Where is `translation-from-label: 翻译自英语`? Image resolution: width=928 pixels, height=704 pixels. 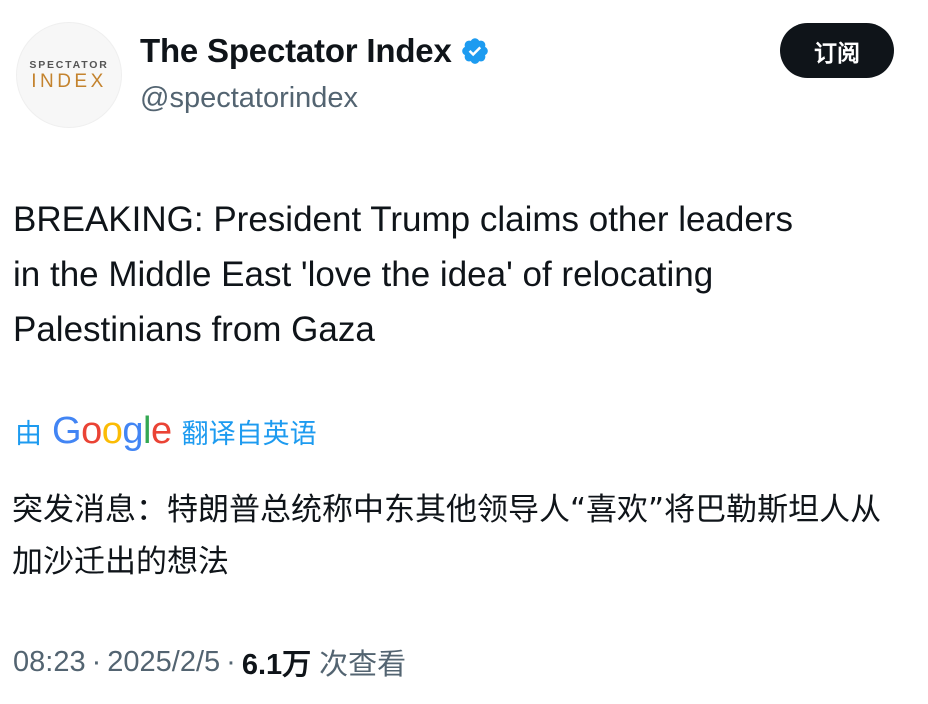 translation-from-label: 翻译自英语 is located at coordinates (249, 434).